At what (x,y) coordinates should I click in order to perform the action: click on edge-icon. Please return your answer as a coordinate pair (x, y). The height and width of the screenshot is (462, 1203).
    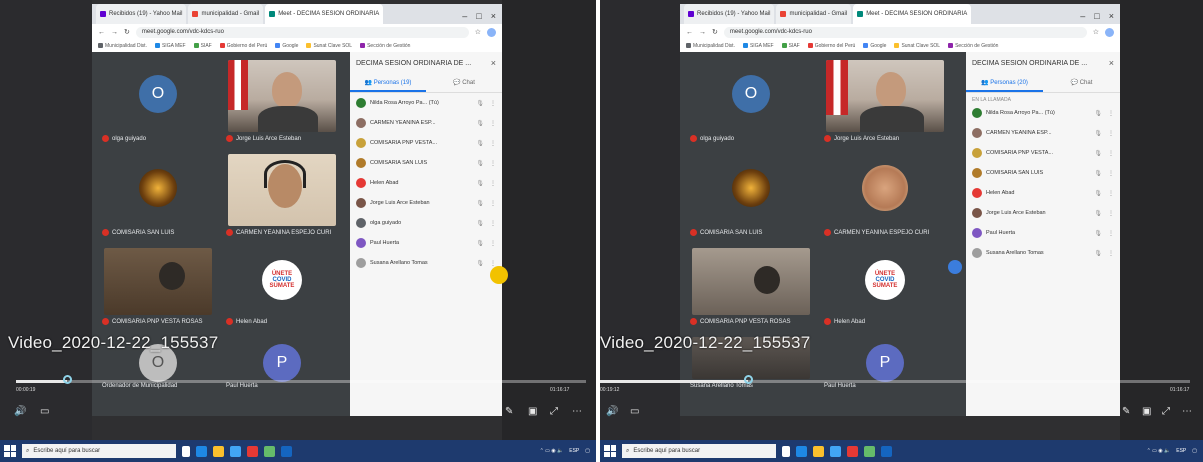
    Looking at the image, I should click on (201, 451).